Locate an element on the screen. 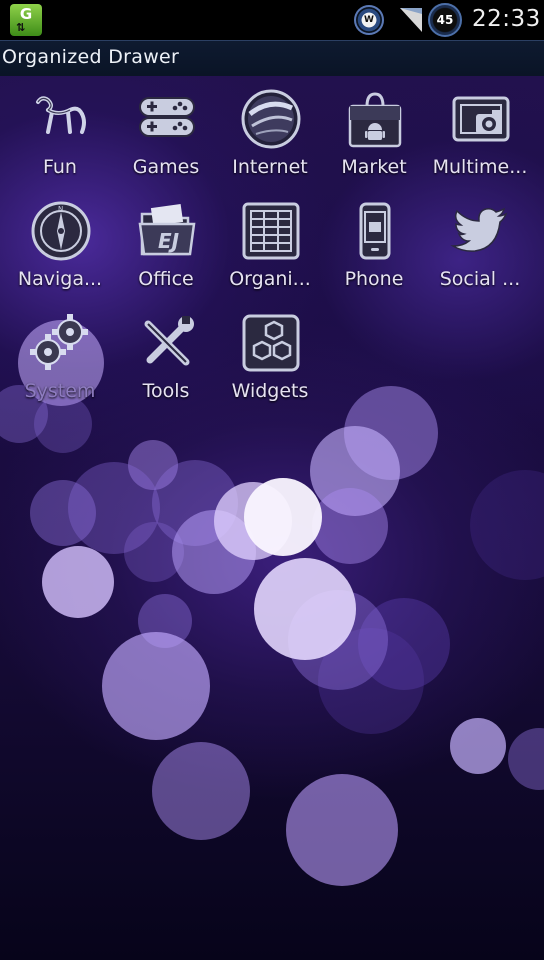 The height and width of the screenshot is (960, 544). app-label: System is located at coordinates (60, 391).